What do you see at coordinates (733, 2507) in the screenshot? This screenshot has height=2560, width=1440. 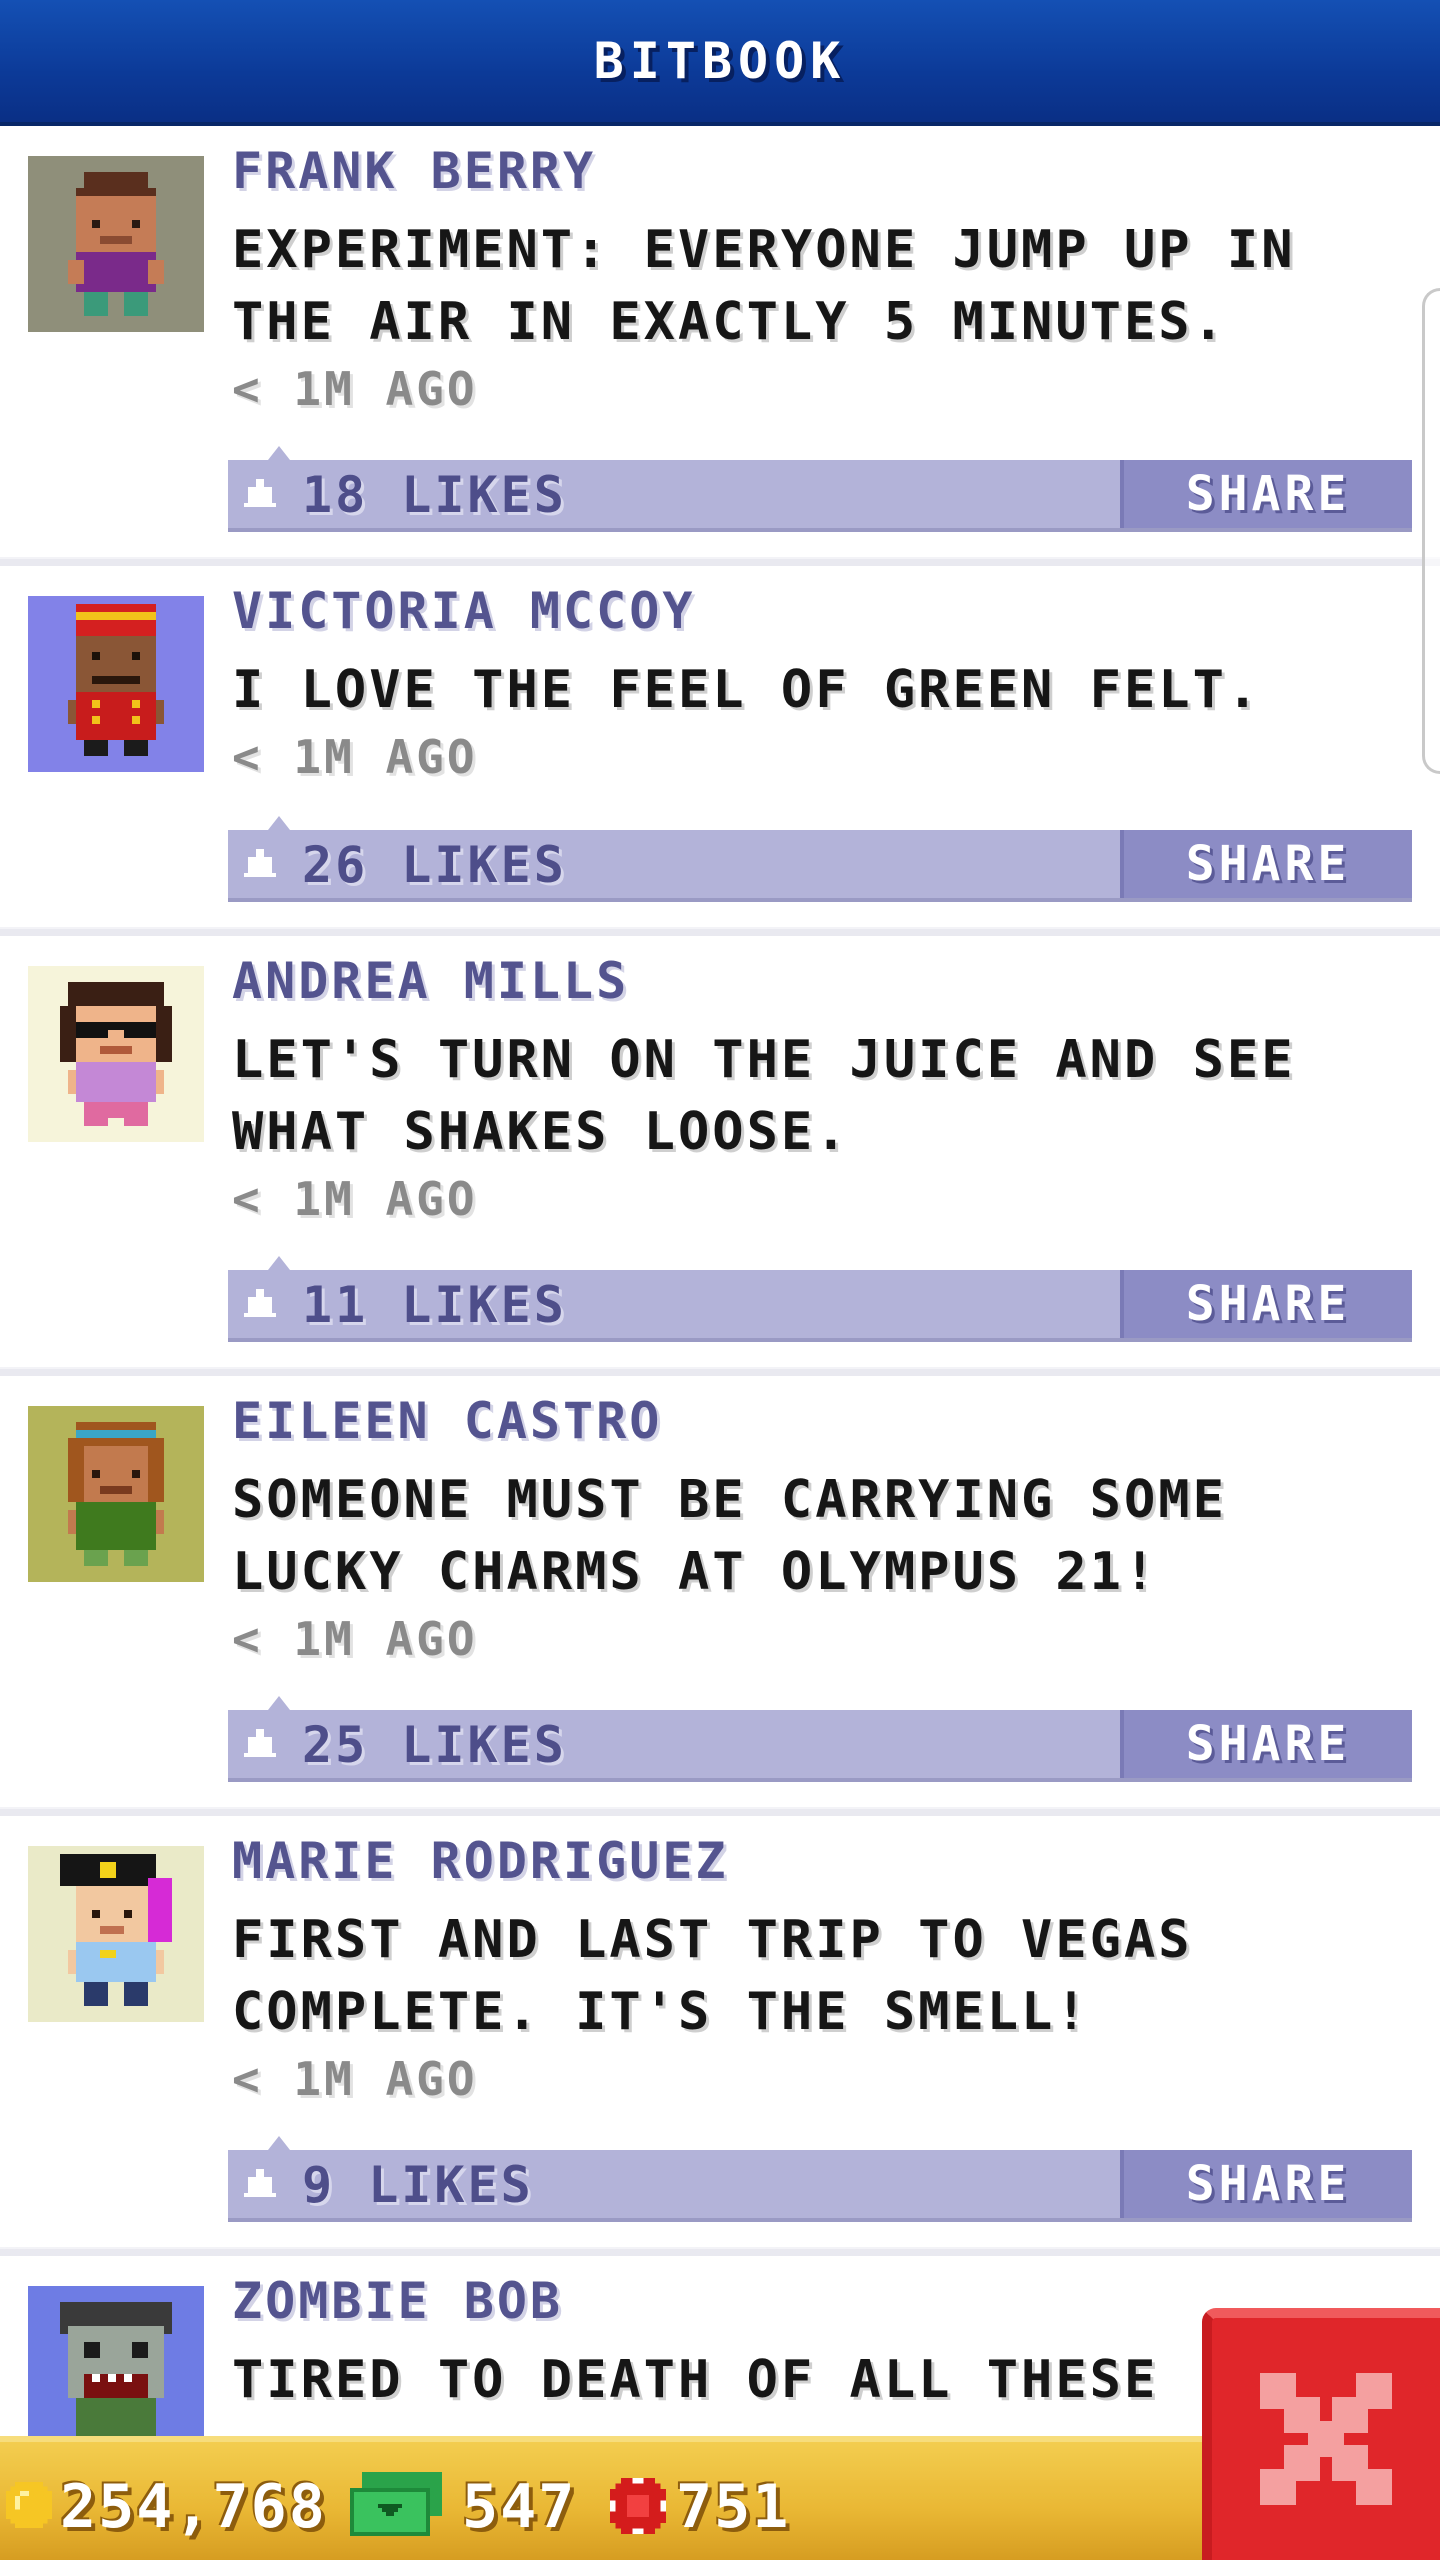 I see `chips-value: 751` at bounding box center [733, 2507].